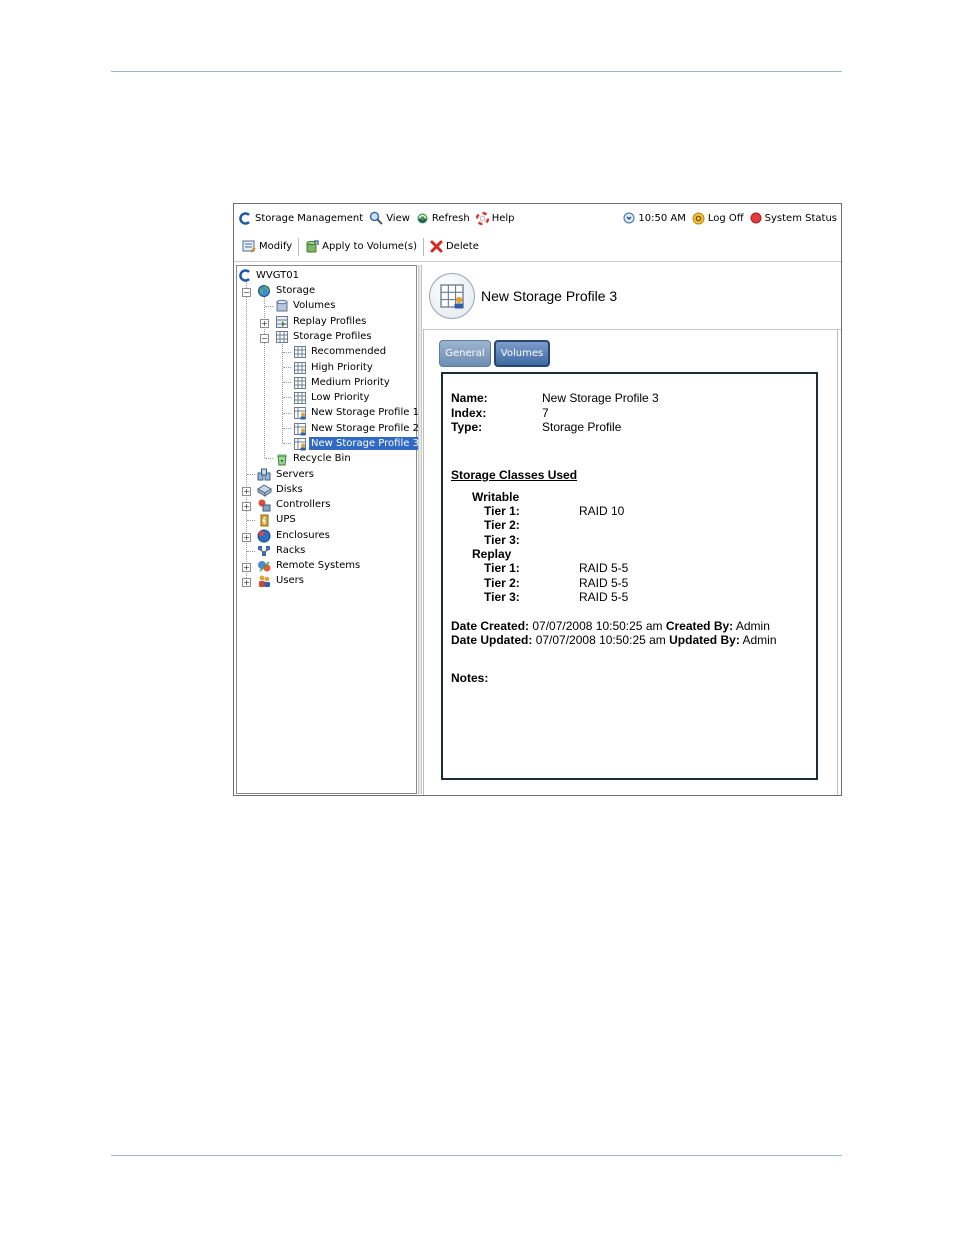  I want to click on tree-item-enclosures: Enclosures, so click(294, 535).